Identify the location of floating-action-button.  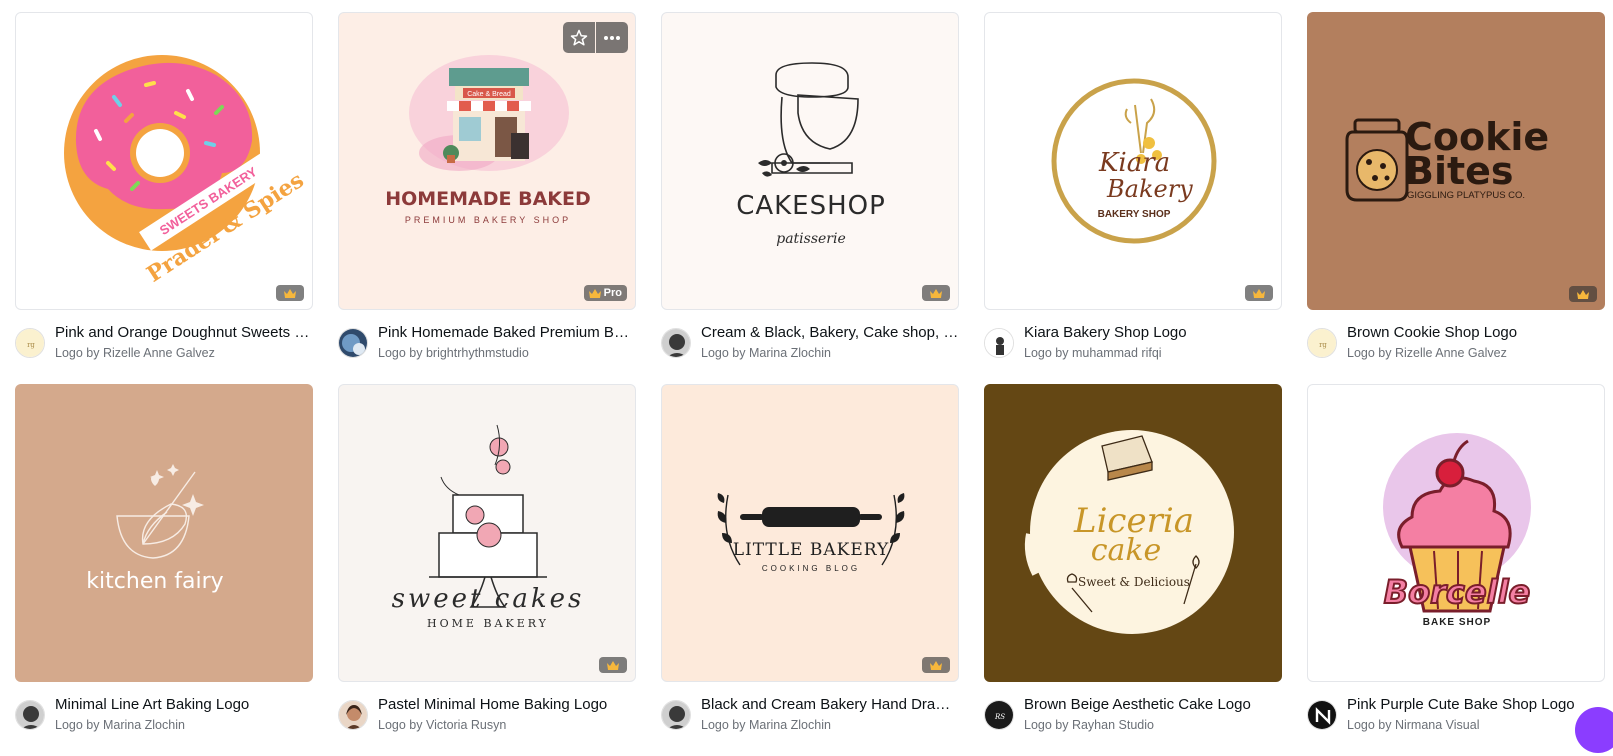
(1594, 730).